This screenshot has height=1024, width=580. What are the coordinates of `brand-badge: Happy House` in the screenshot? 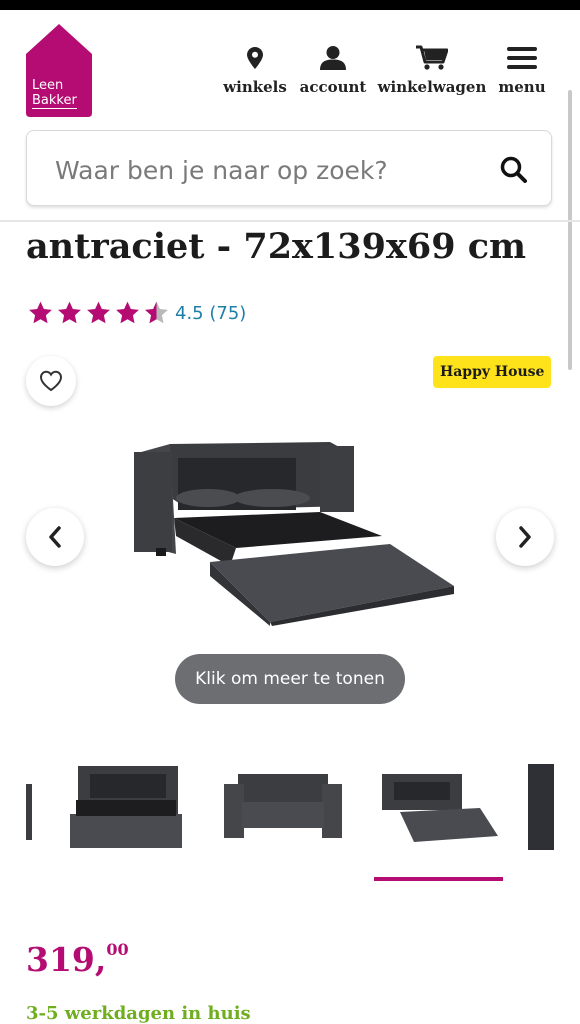 It's located at (492, 372).